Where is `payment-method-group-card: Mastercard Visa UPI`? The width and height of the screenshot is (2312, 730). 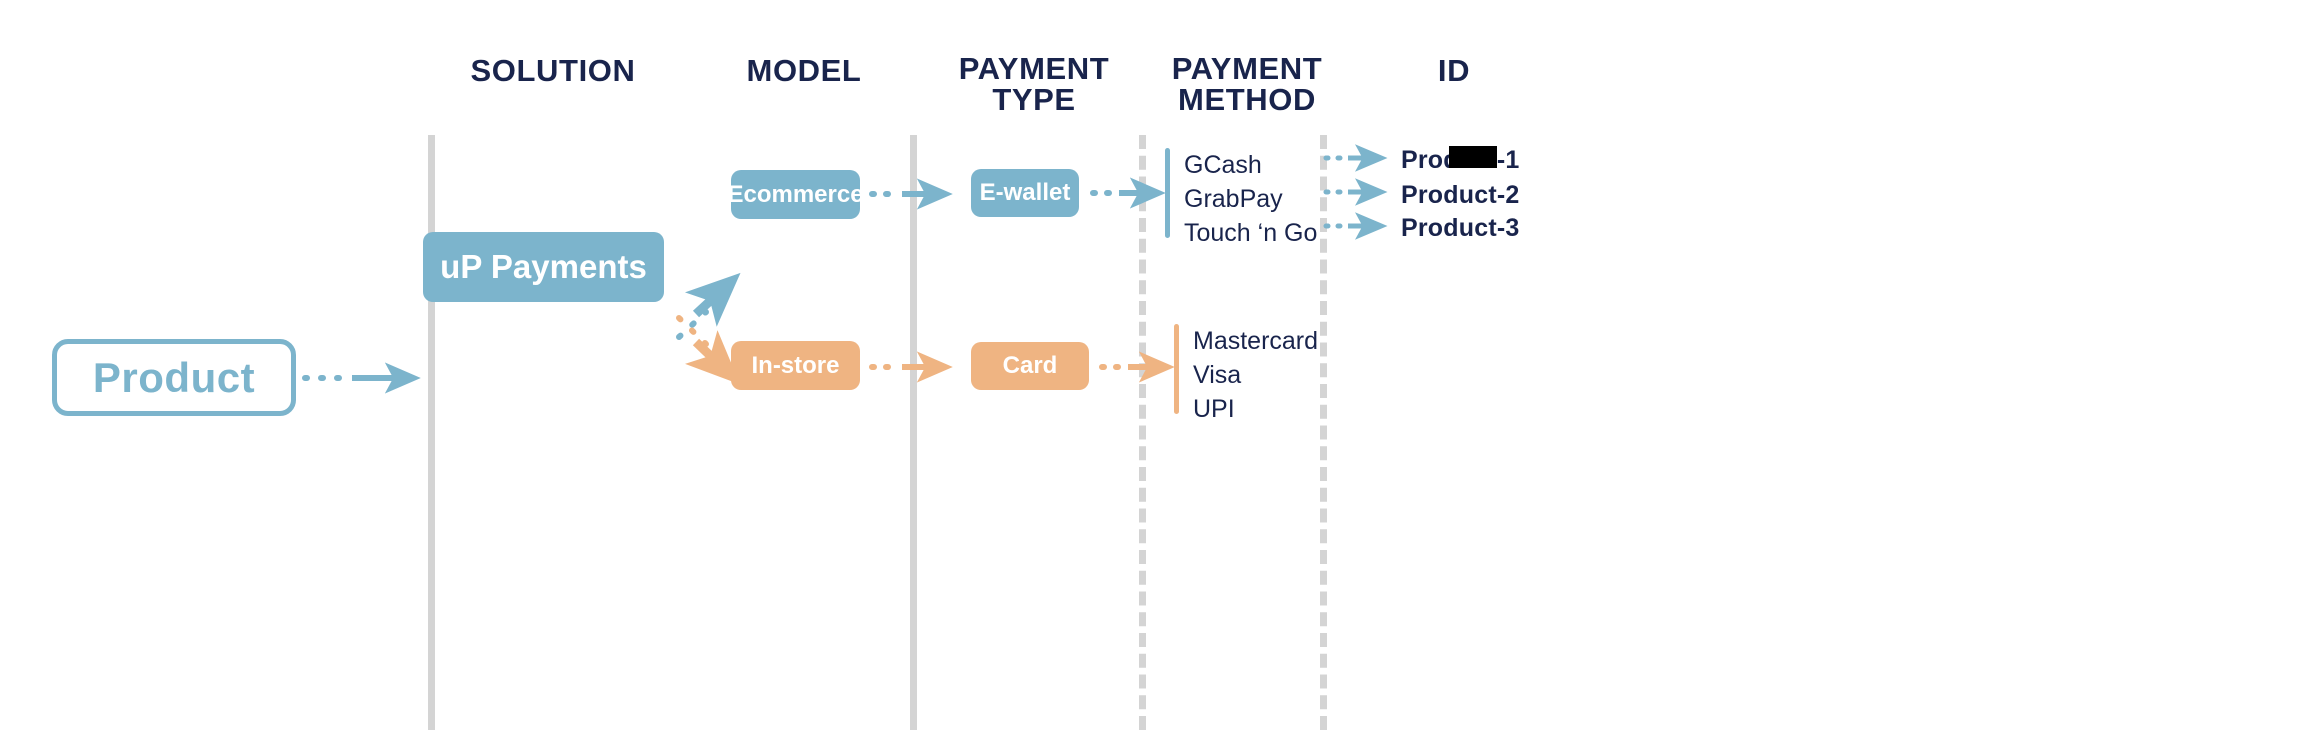
payment-method-group-card: Mastercard Visa UPI is located at coordinates (1246, 373).